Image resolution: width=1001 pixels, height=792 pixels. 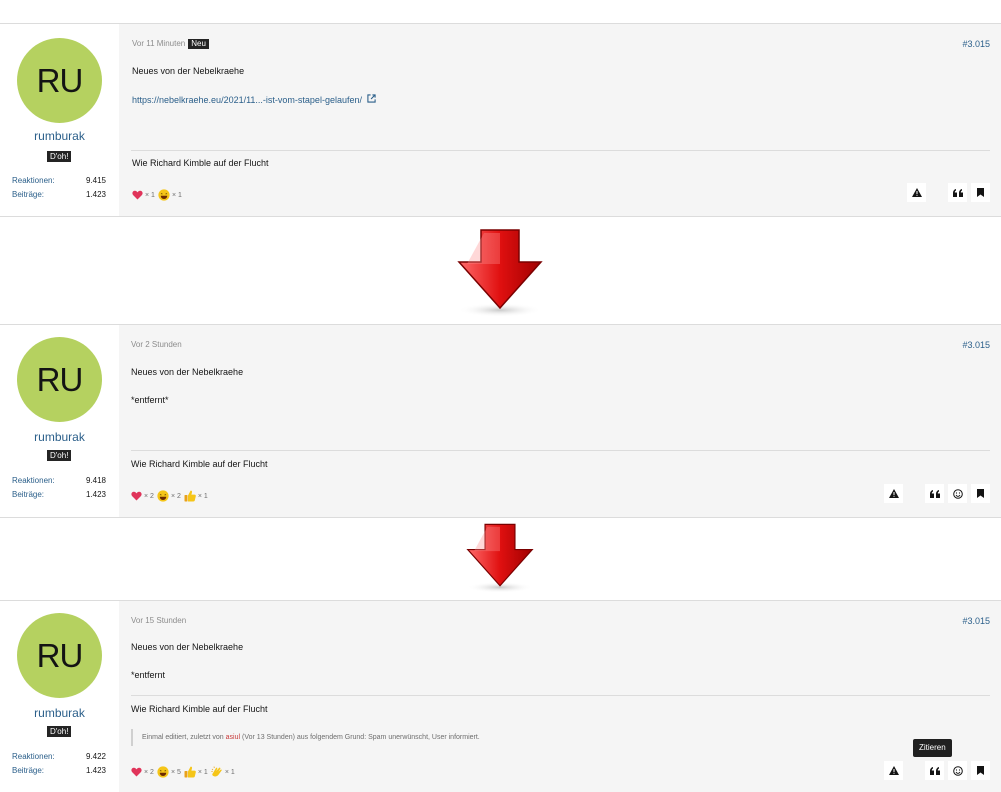 What do you see at coordinates (932, 748) in the screenshot?
I see `quote-tooltip: Zitieren` at bounding box center [932, 748].